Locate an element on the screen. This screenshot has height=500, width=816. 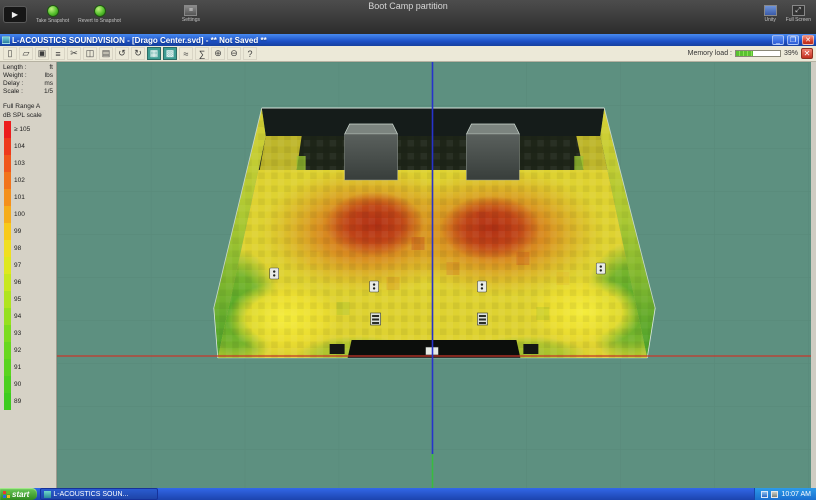
clock: 10:07 AM is located at coordinates (796, 494).